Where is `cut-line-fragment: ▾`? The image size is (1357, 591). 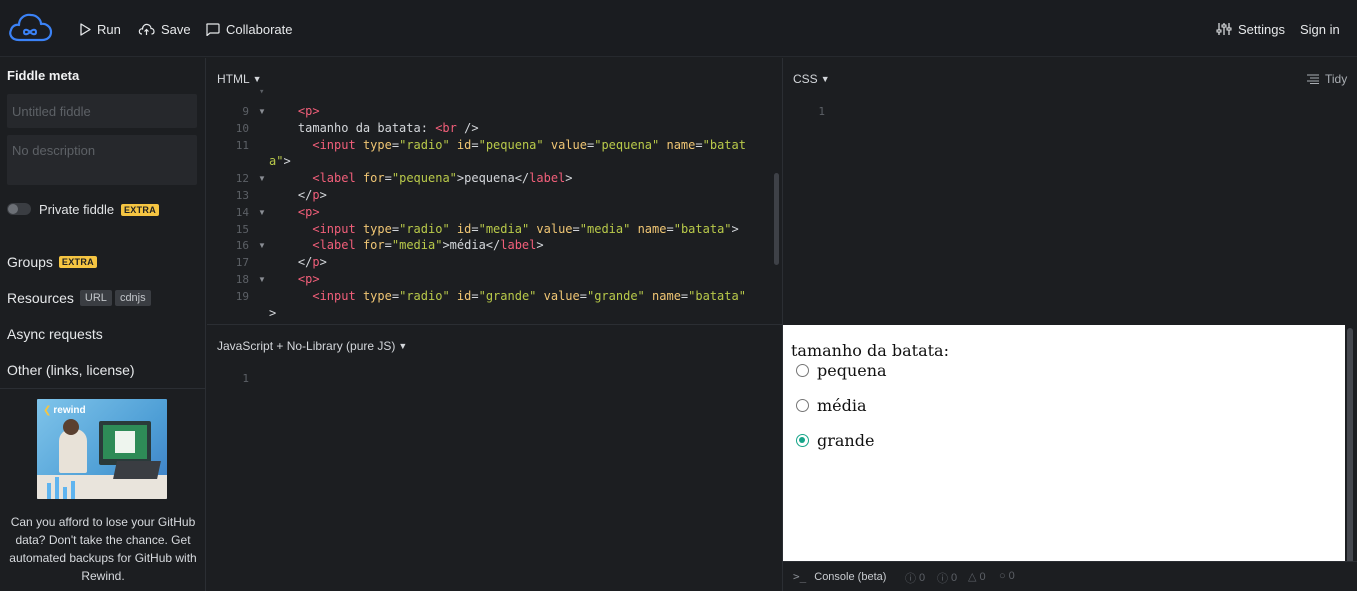 cut-line-fragment: ▾ is located at coordinates (262, 92).